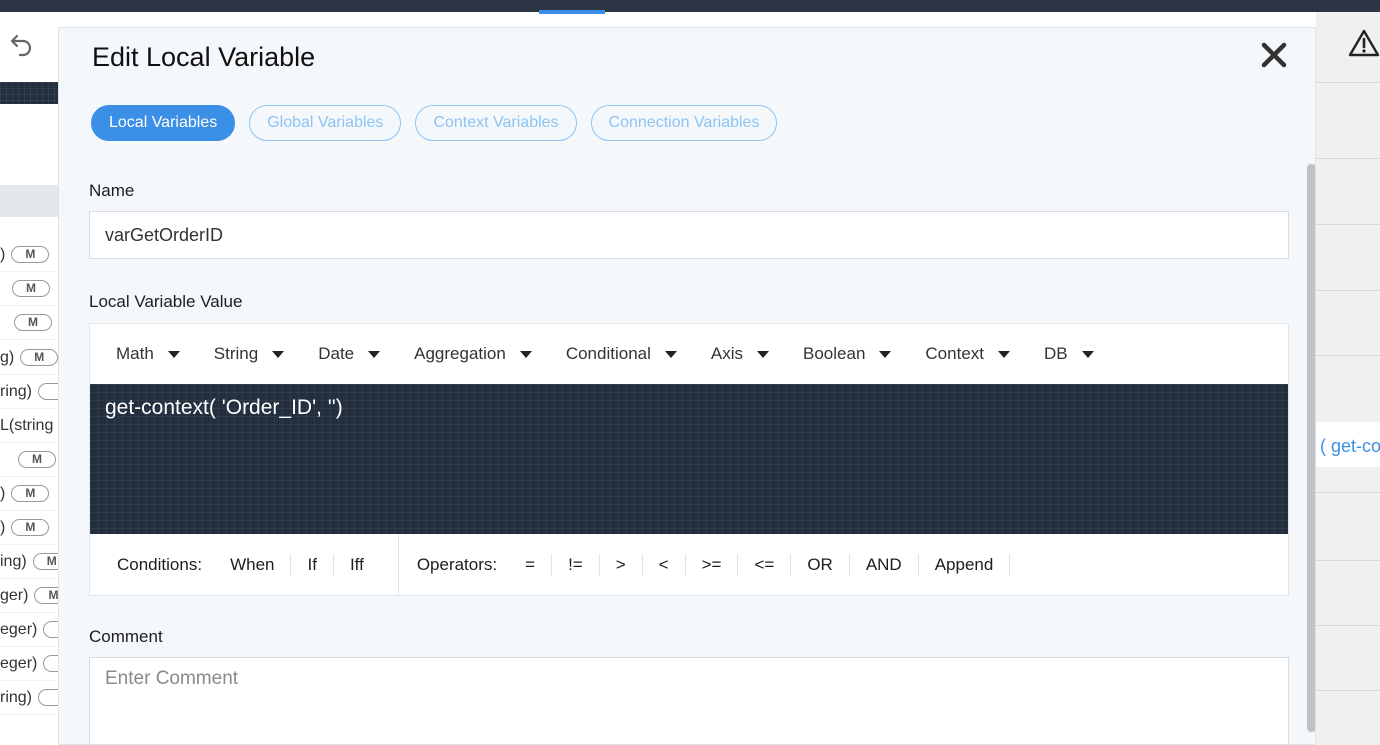  Describe the element at coordinates (531, 564) in the screenshot. I see `operator-equals: =` at that location.